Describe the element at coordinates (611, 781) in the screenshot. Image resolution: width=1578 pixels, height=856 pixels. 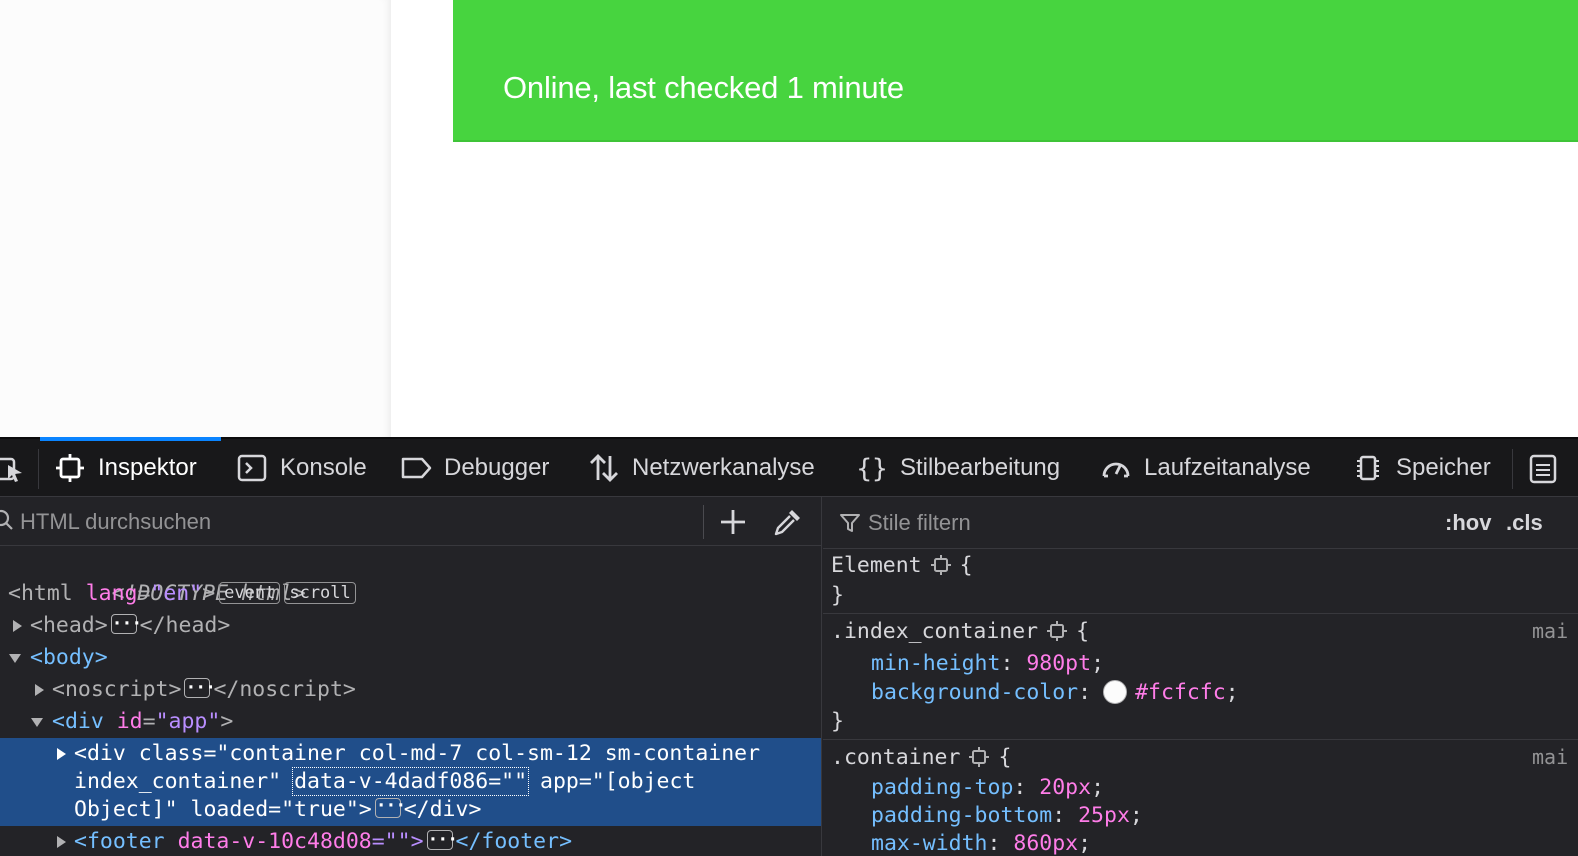
I see `selected-node-attr: app="[object` at that location.